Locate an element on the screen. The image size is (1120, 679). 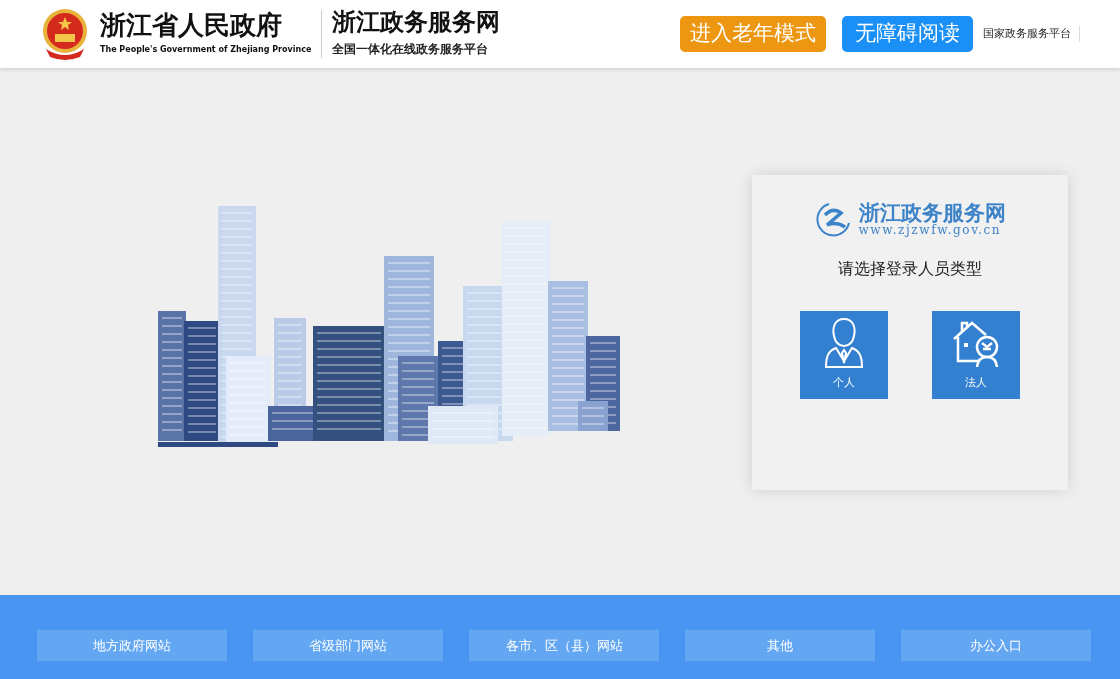
login-type-prompt: 请选择登录人员类型 is located at coordinates (910, 269).